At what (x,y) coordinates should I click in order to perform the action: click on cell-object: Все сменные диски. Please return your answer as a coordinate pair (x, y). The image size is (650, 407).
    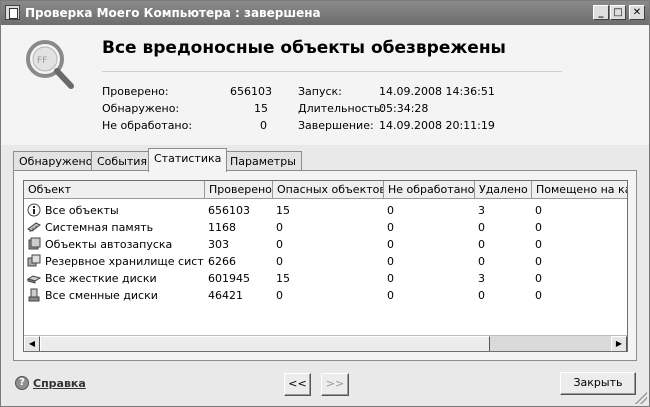
    Looking at the image, I should click on (101, 295).